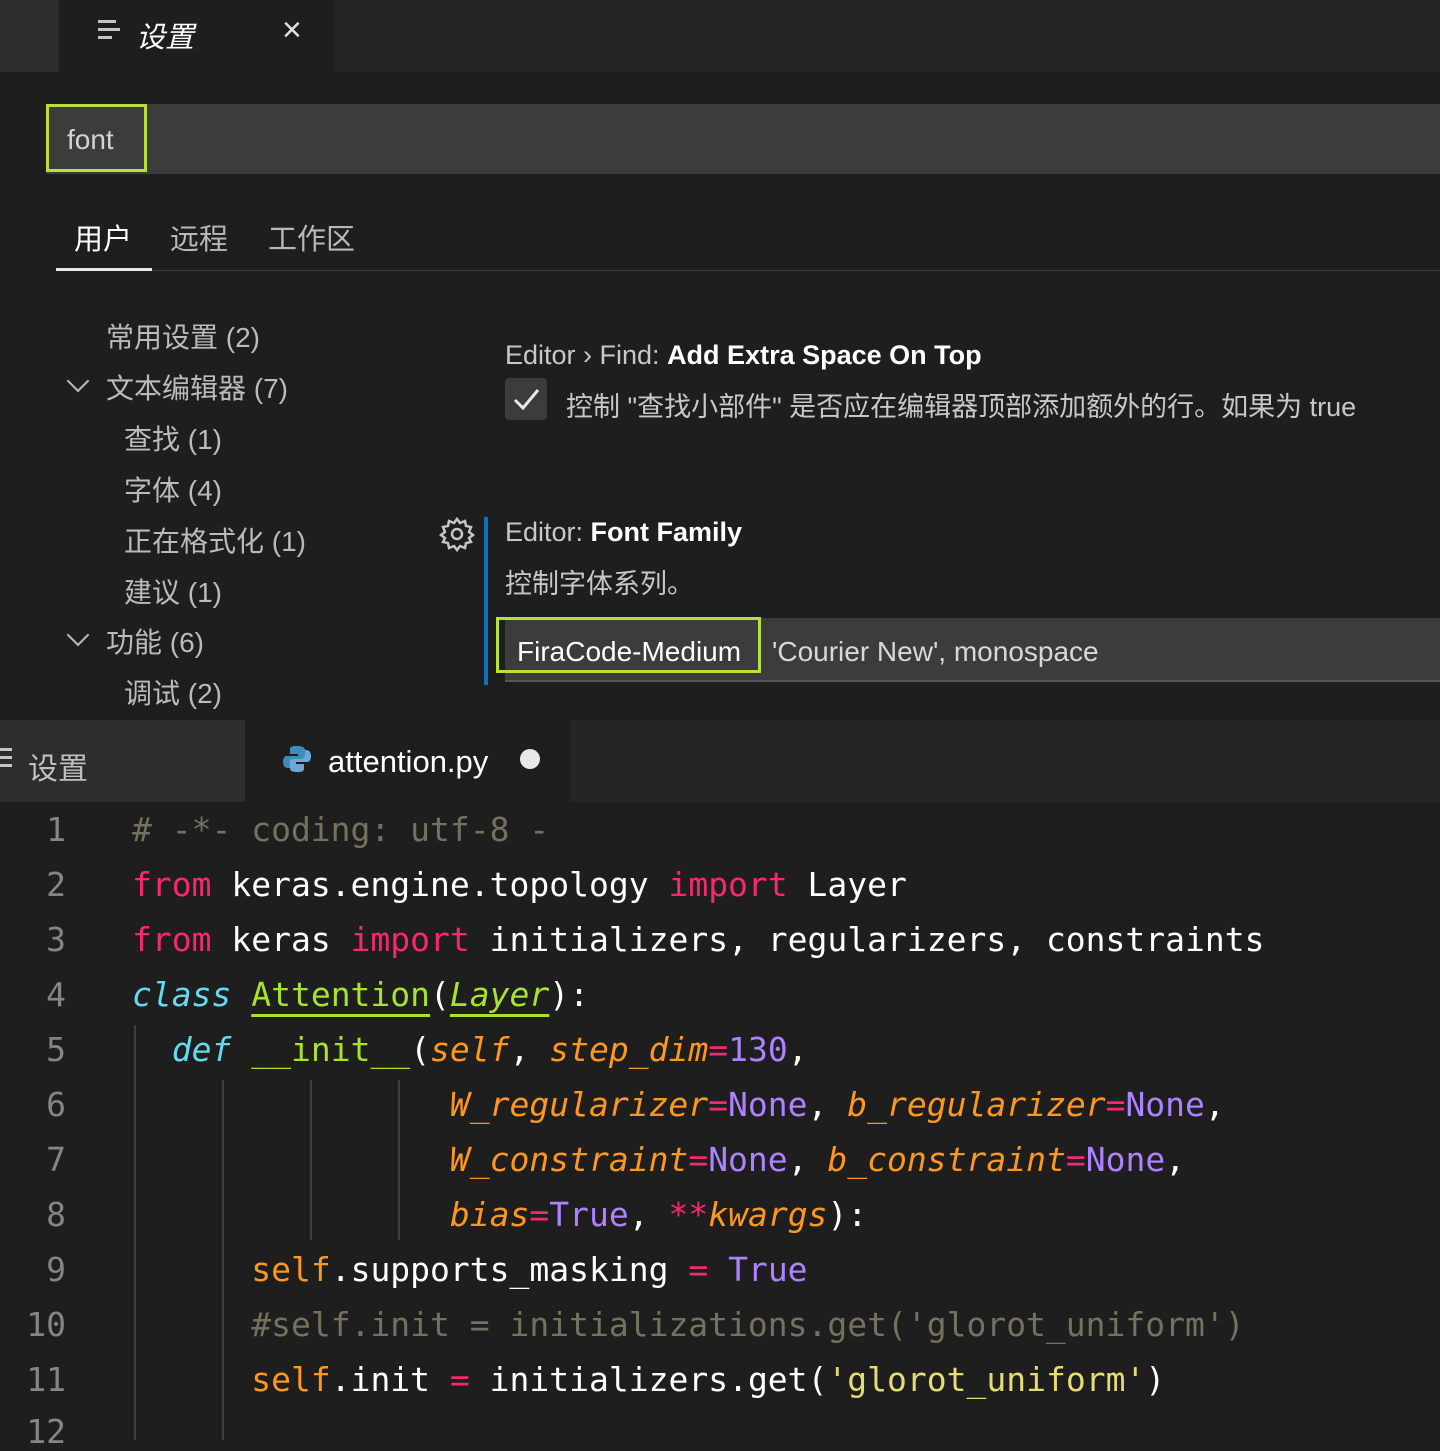  I want to click on line-number: 8, so click(56, 1214).